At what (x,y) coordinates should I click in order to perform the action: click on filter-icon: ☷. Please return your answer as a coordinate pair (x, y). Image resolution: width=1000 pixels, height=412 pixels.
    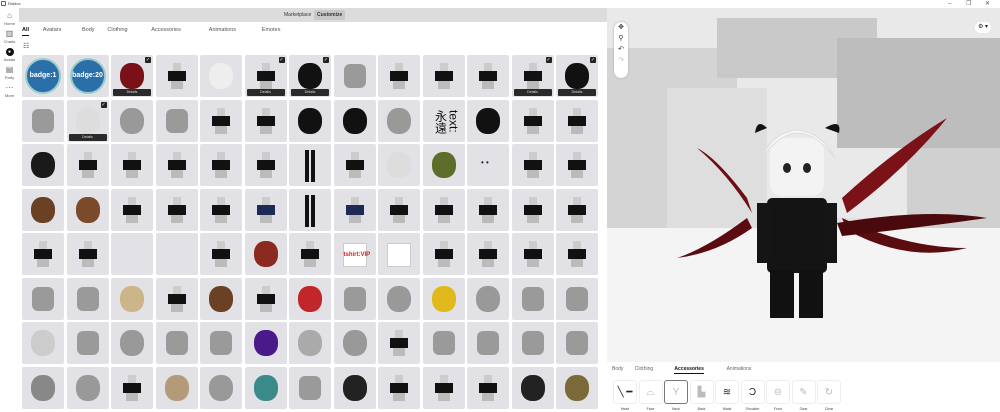
    Looking at the image, I should click on (26, 46).